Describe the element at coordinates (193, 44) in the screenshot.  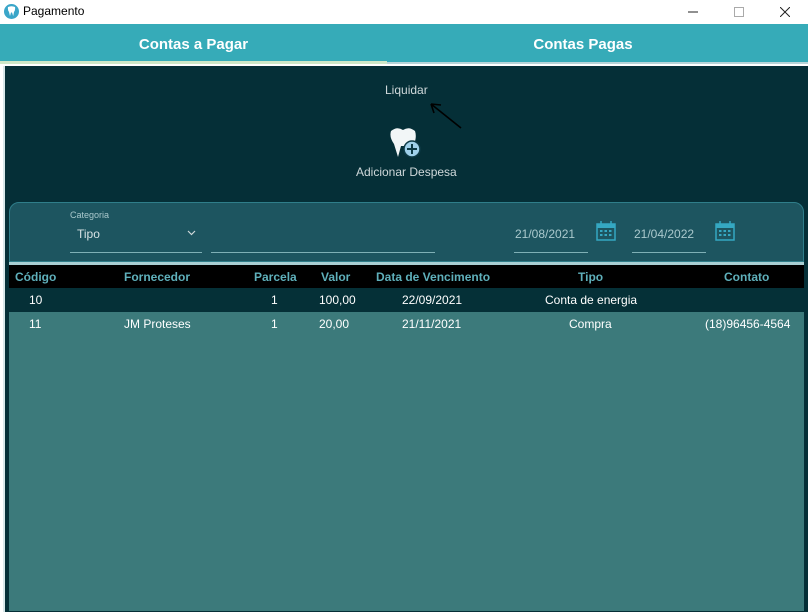
I see `tab-contas-a-pagar: Contas a Pagar` at that location.